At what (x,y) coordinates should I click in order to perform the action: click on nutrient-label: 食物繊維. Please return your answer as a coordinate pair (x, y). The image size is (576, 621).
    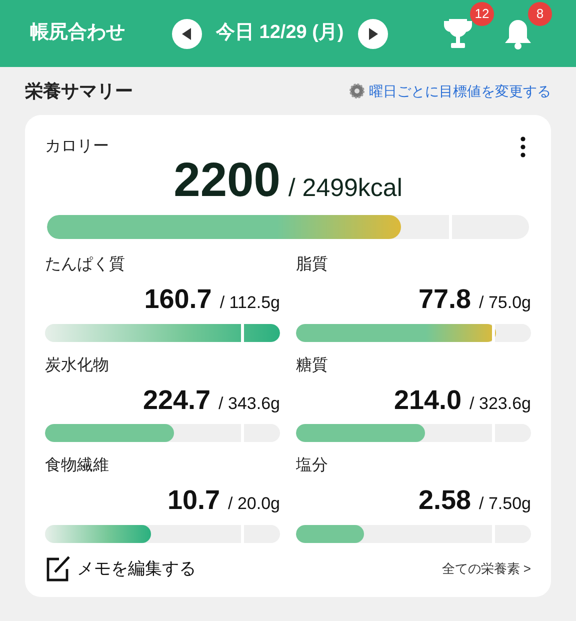
    Looking at the image, I should click on (77, 466).